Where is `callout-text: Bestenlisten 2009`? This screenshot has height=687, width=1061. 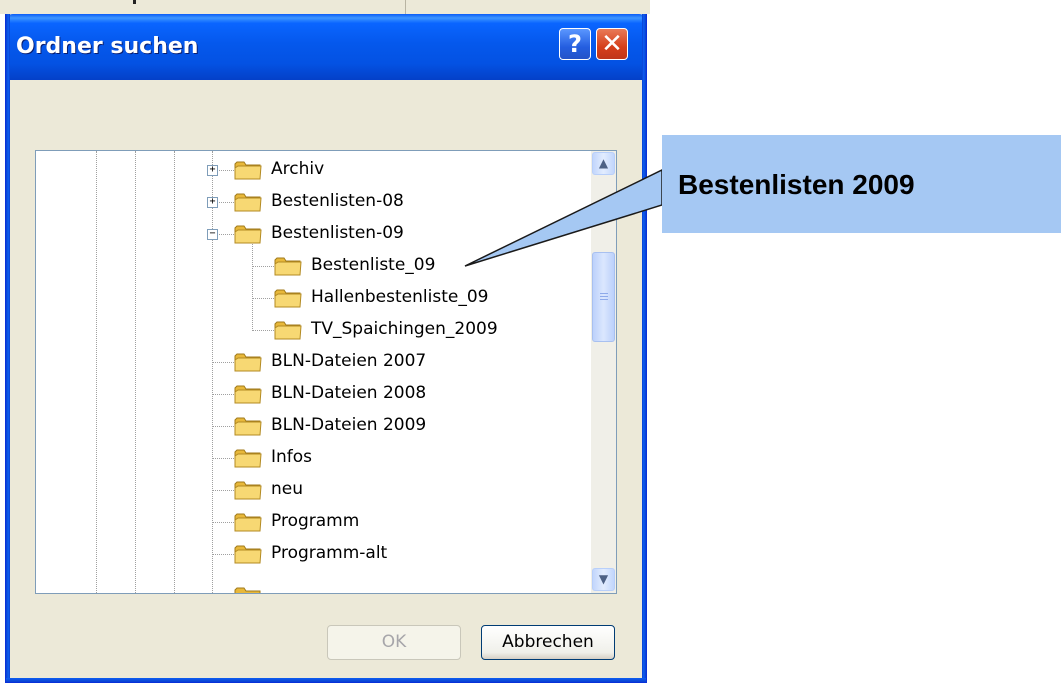 callout-text: Bestenlisten 2009 is located at coordinates (796, 184).